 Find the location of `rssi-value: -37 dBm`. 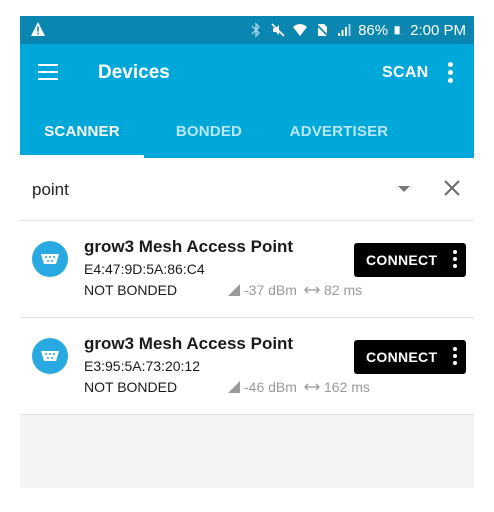

rssi-value: -37 dBm is located at coordinates (270, 290).